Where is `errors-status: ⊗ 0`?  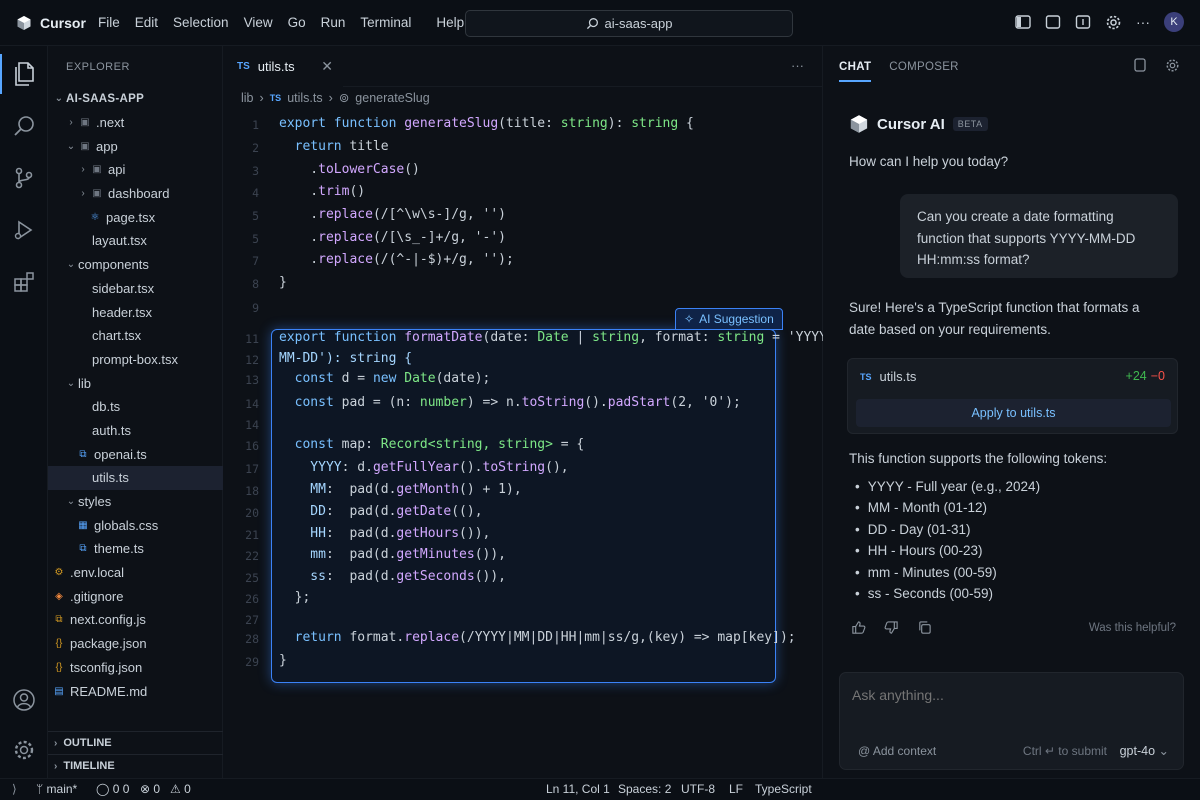 errors-status: ⊗ 0 is located at coordinates (150, 789).